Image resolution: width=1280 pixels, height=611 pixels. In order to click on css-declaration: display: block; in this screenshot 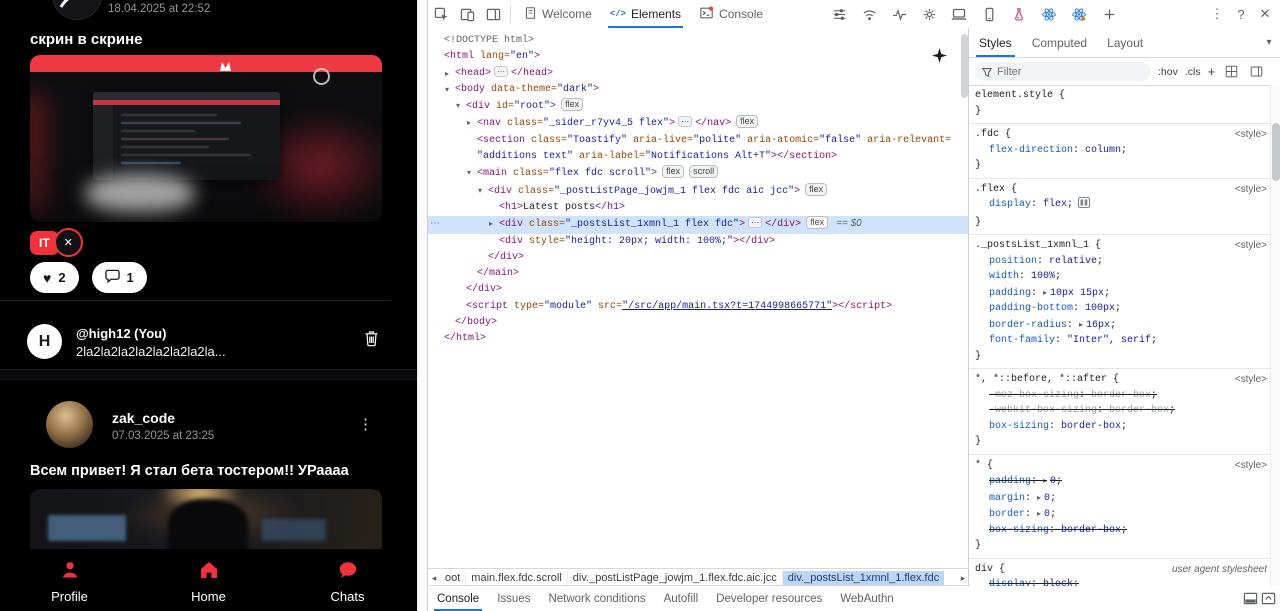, I will do `click(1121, 581)`.